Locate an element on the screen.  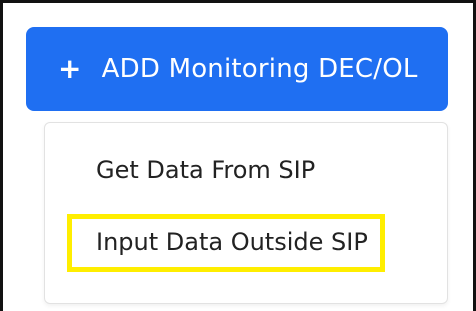
menu-item-get-data-from-sip: Get Data From SIP is located at coordinates (205, 170).